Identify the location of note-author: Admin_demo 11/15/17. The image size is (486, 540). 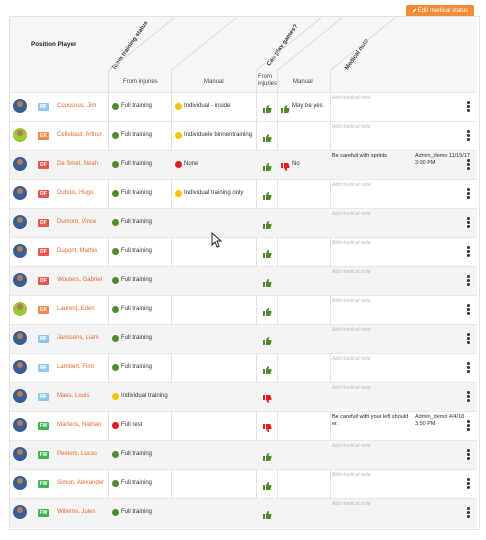
(442, 156).